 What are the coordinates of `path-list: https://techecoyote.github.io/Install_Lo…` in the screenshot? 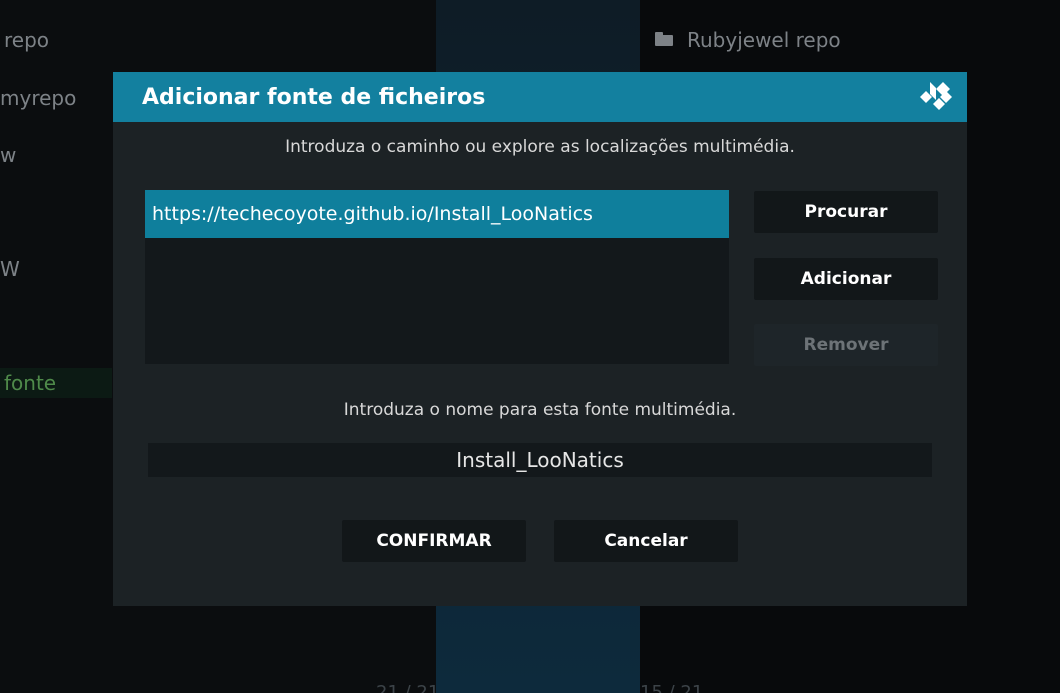 It's located at (437, 277).